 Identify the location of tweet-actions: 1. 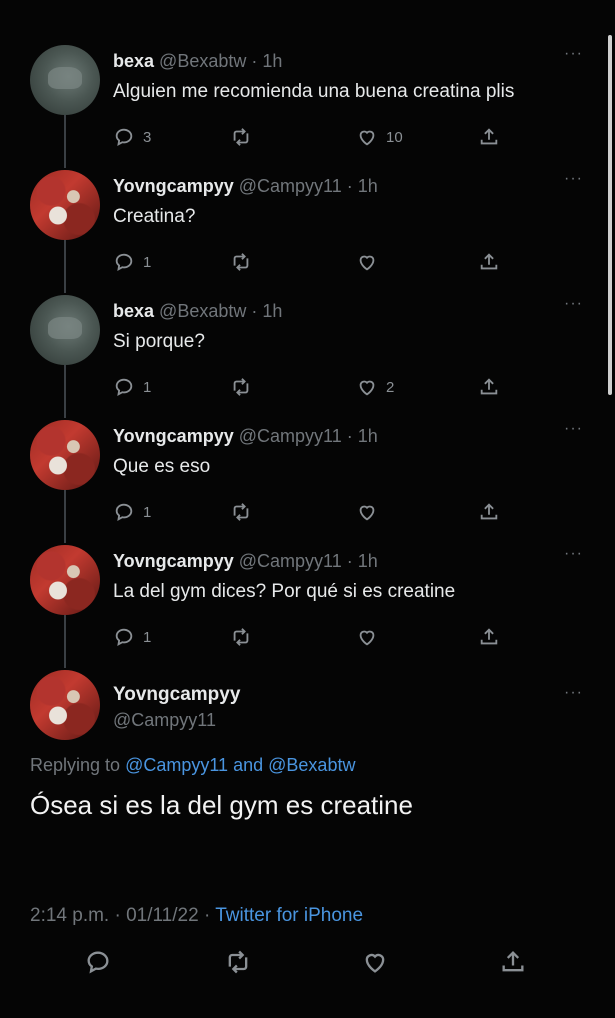
(313, 637).